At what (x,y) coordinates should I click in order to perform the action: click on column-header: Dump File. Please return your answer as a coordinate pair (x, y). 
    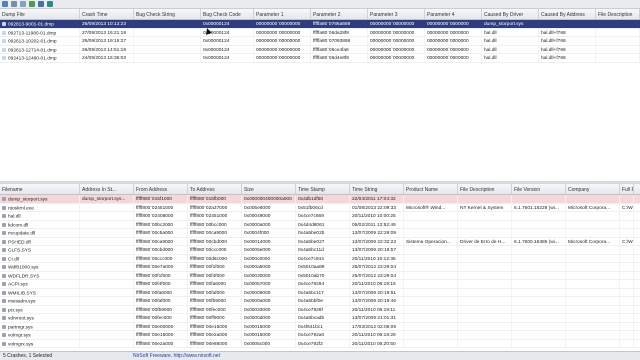
    Looking at the image, I should click on (40, 14).